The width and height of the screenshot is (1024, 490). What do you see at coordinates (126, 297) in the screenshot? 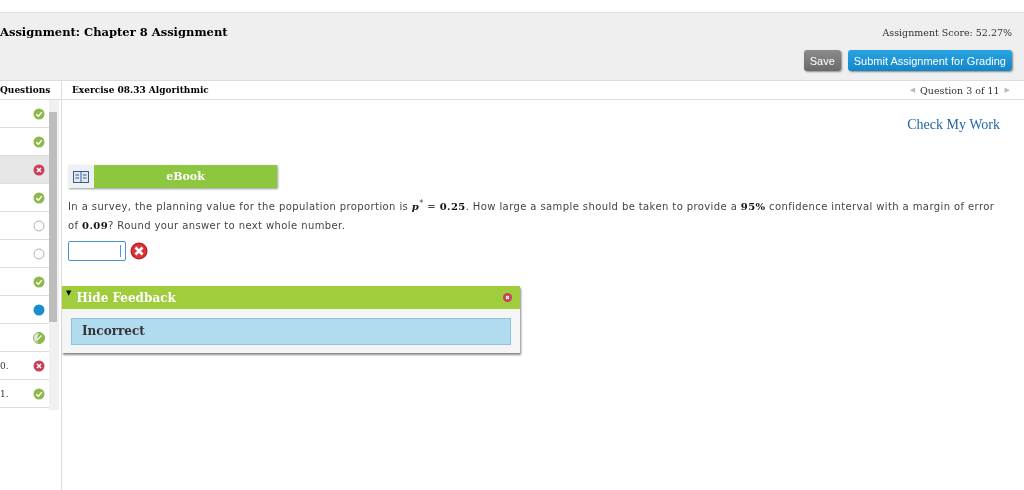
I see `feedback-title: Hide Feedback` at bounding box center [126, 297].